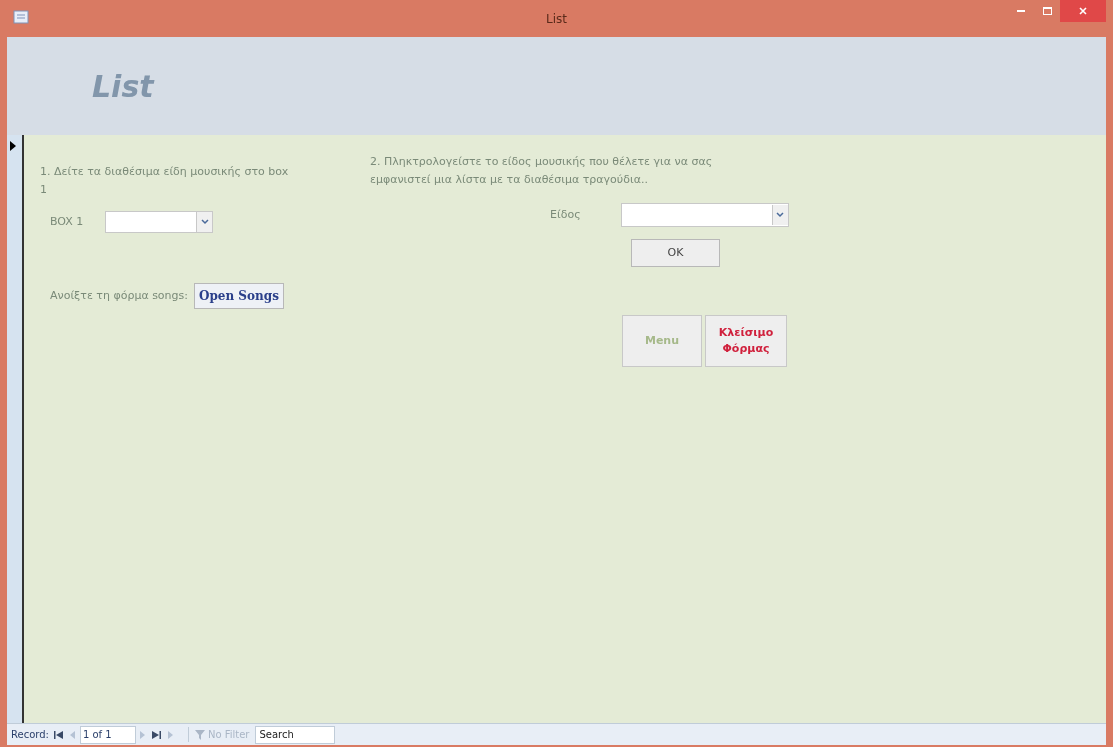  Describe the element at coordinates (542, 171) in the screenshot. I see `instruction-text: 2. Πληκτρολογείστε το είδος μουσικής που θέλετε για να σας εμφανιστεί μια λίστα με τα διαθέσιμα τραγούδια..` at that location.